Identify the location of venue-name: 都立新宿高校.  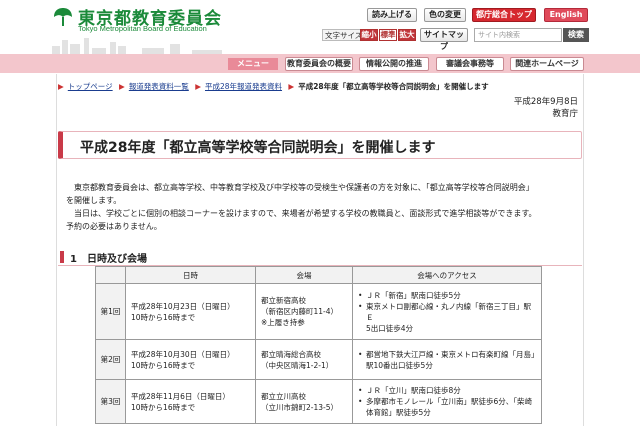
(283, 300).